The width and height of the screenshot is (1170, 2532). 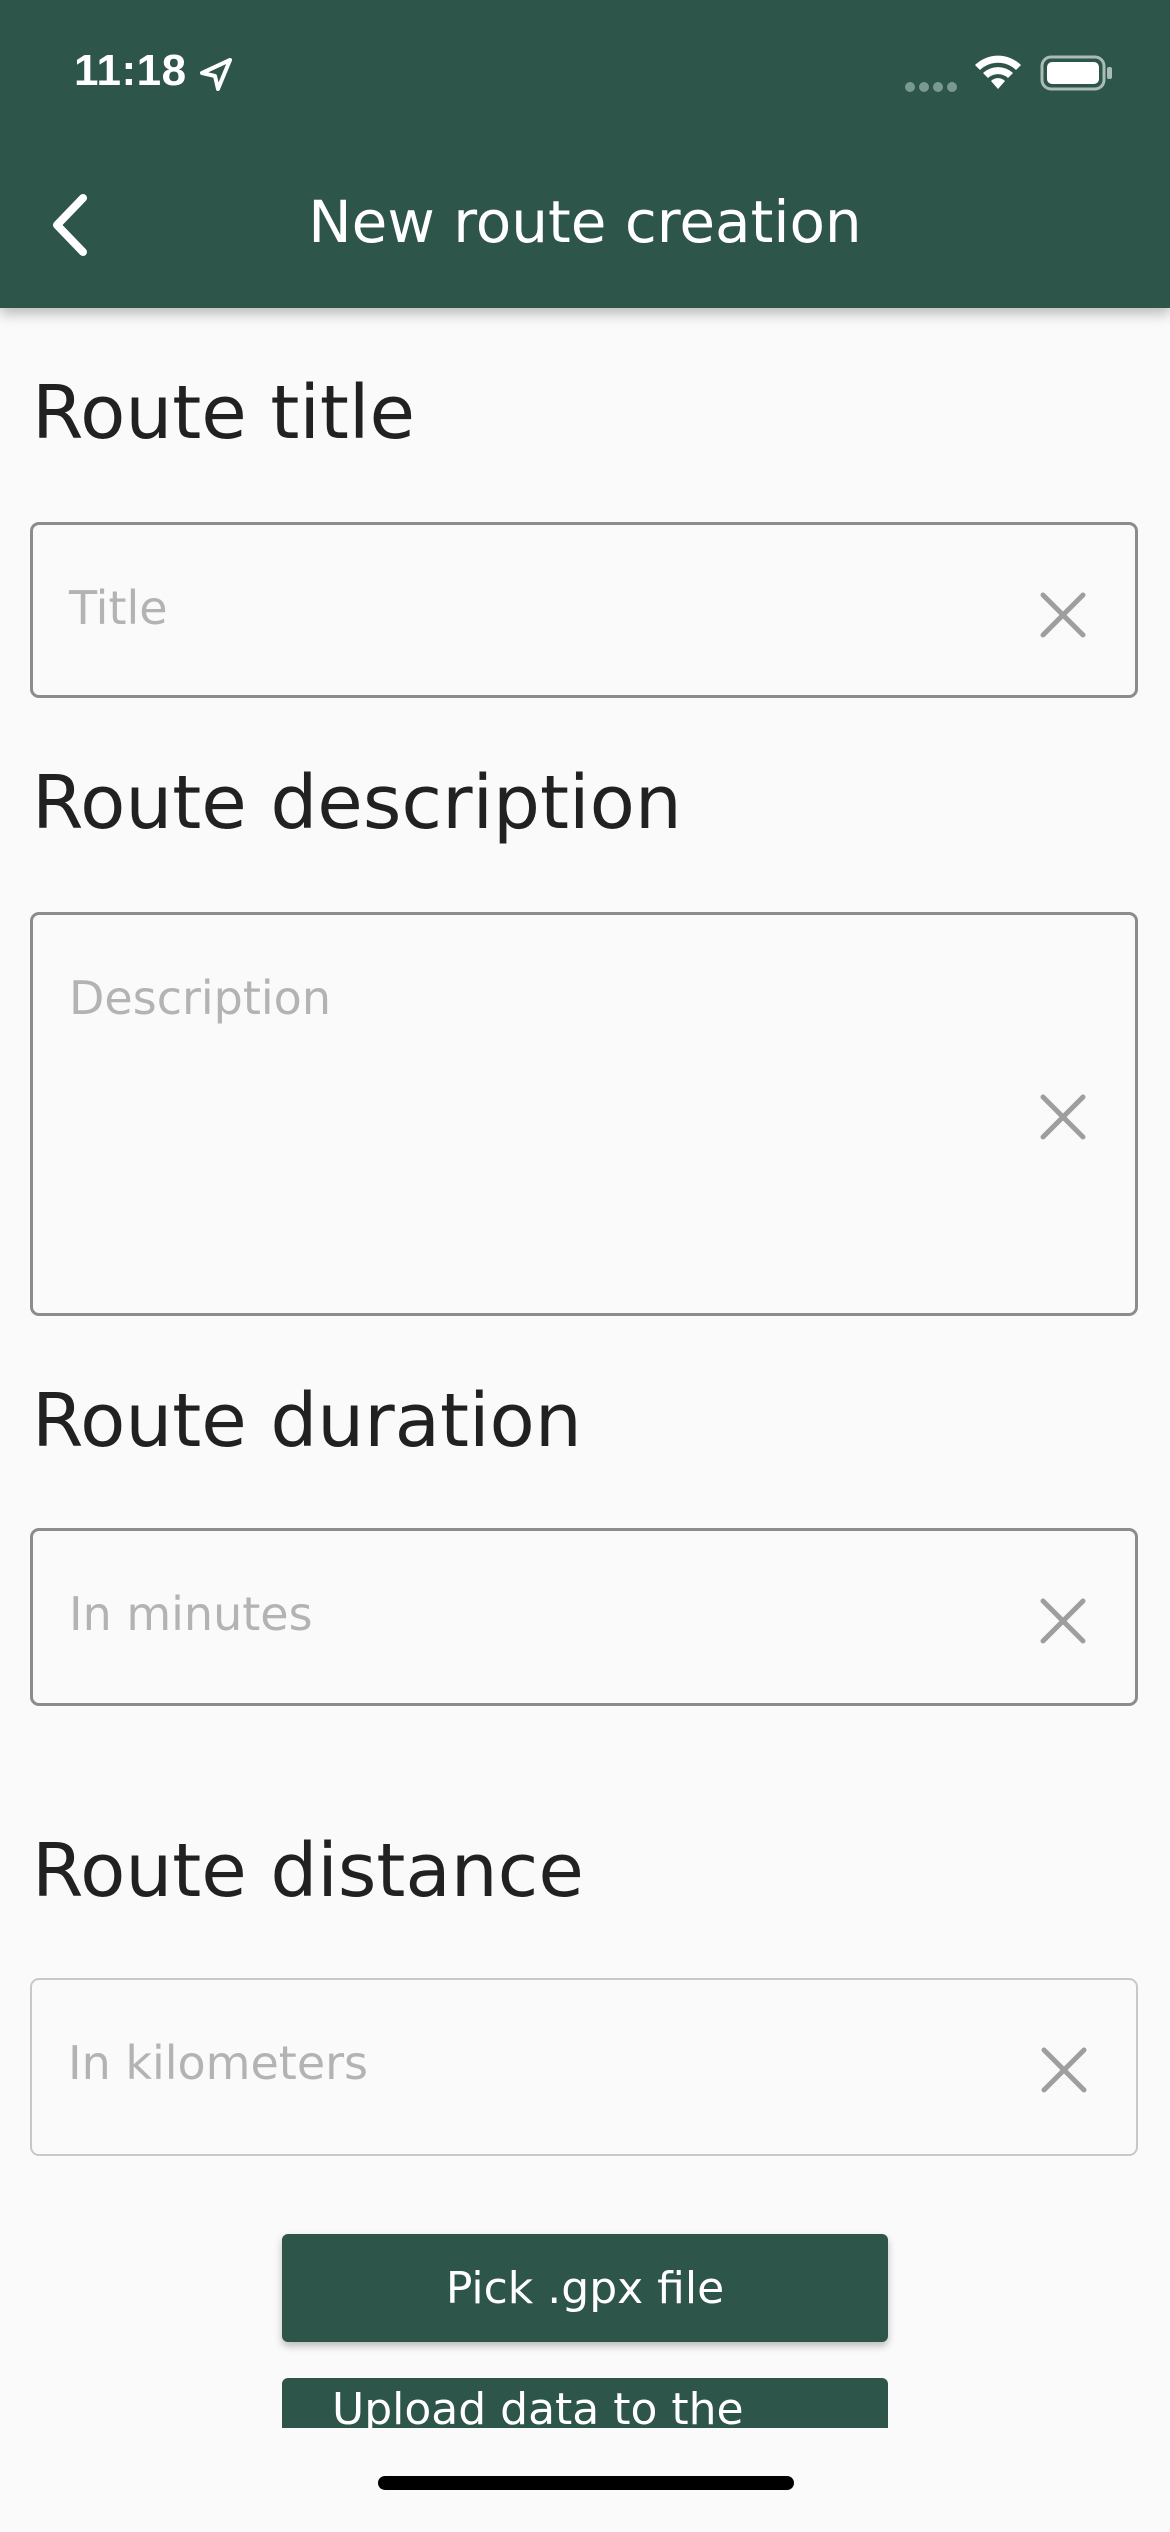 What do you see at coordinates (586, 2483) in the screenshot?
I see `home-indicator` at bounding box center [586, 2483].